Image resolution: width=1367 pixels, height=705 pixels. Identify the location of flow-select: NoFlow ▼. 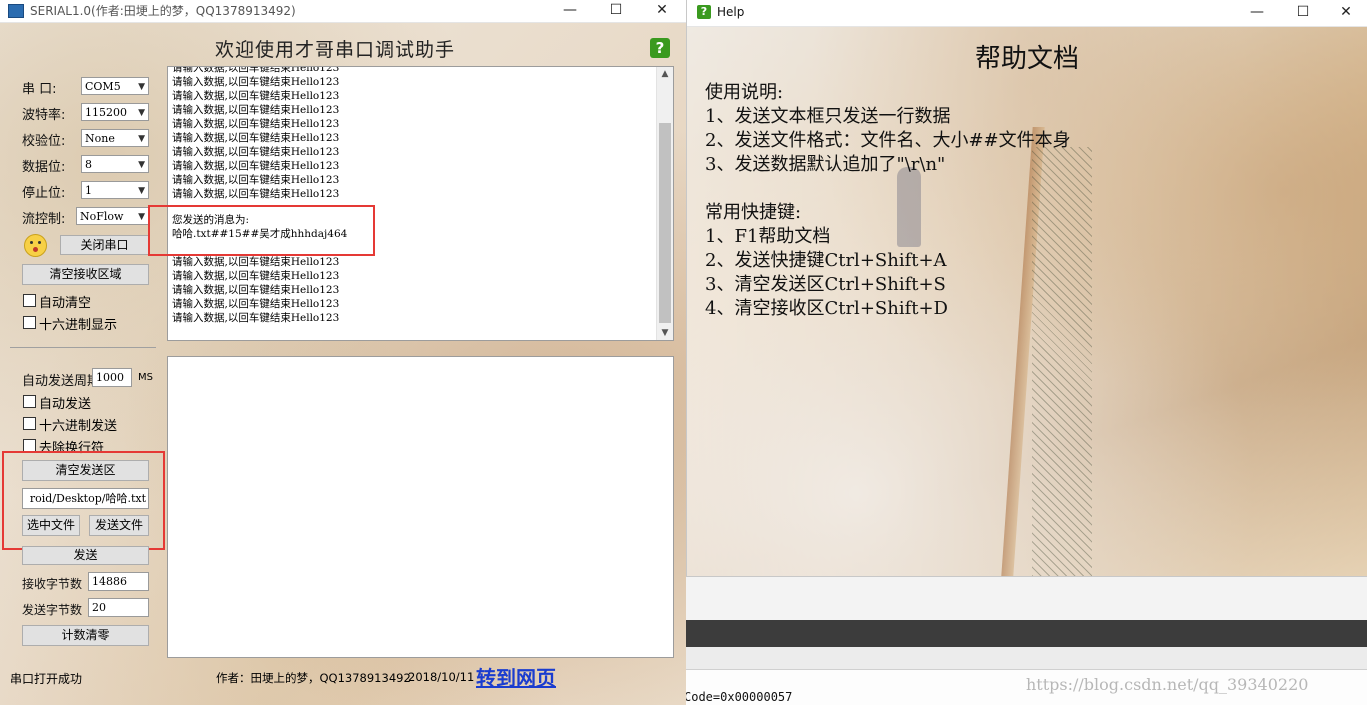
(112, 216).